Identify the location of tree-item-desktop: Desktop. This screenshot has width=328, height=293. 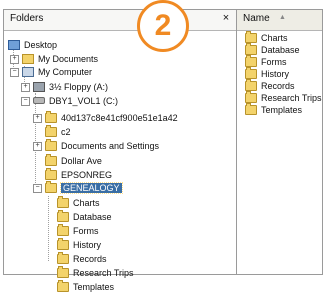
(32, 44).